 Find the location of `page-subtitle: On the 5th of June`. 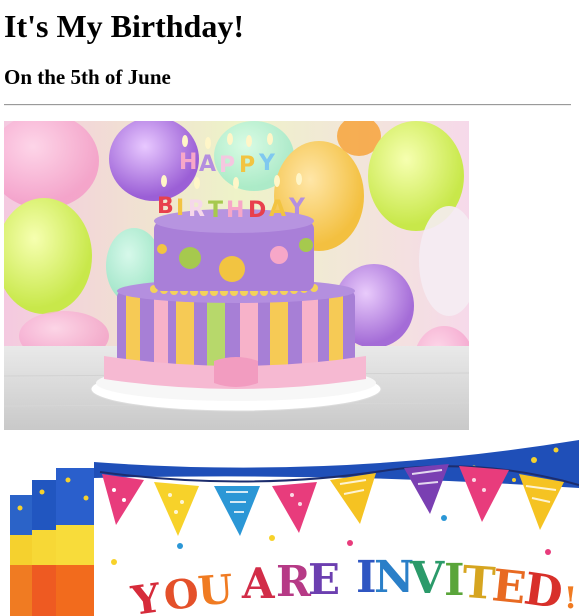

page-subtitle: On the 5th of June is located at coordinates (87, 77).